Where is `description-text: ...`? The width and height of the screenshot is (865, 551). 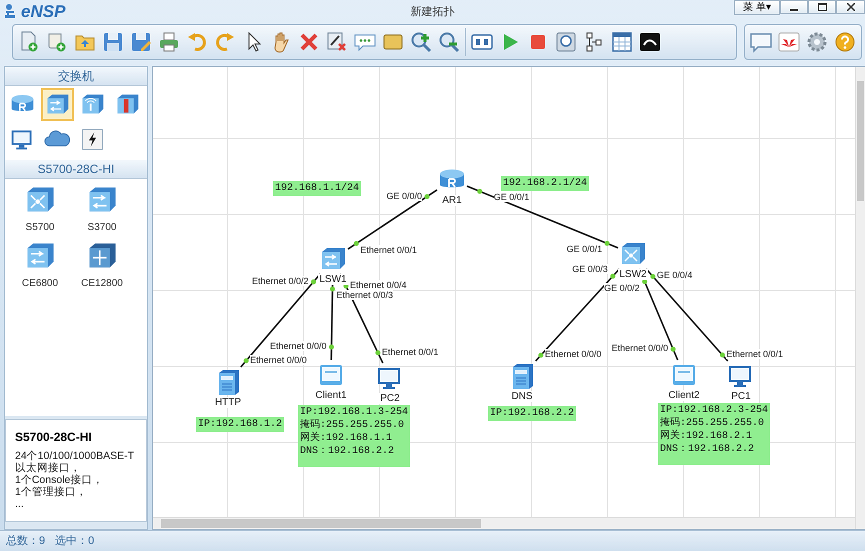 description-text: ... is located at coordinates (20, 504).